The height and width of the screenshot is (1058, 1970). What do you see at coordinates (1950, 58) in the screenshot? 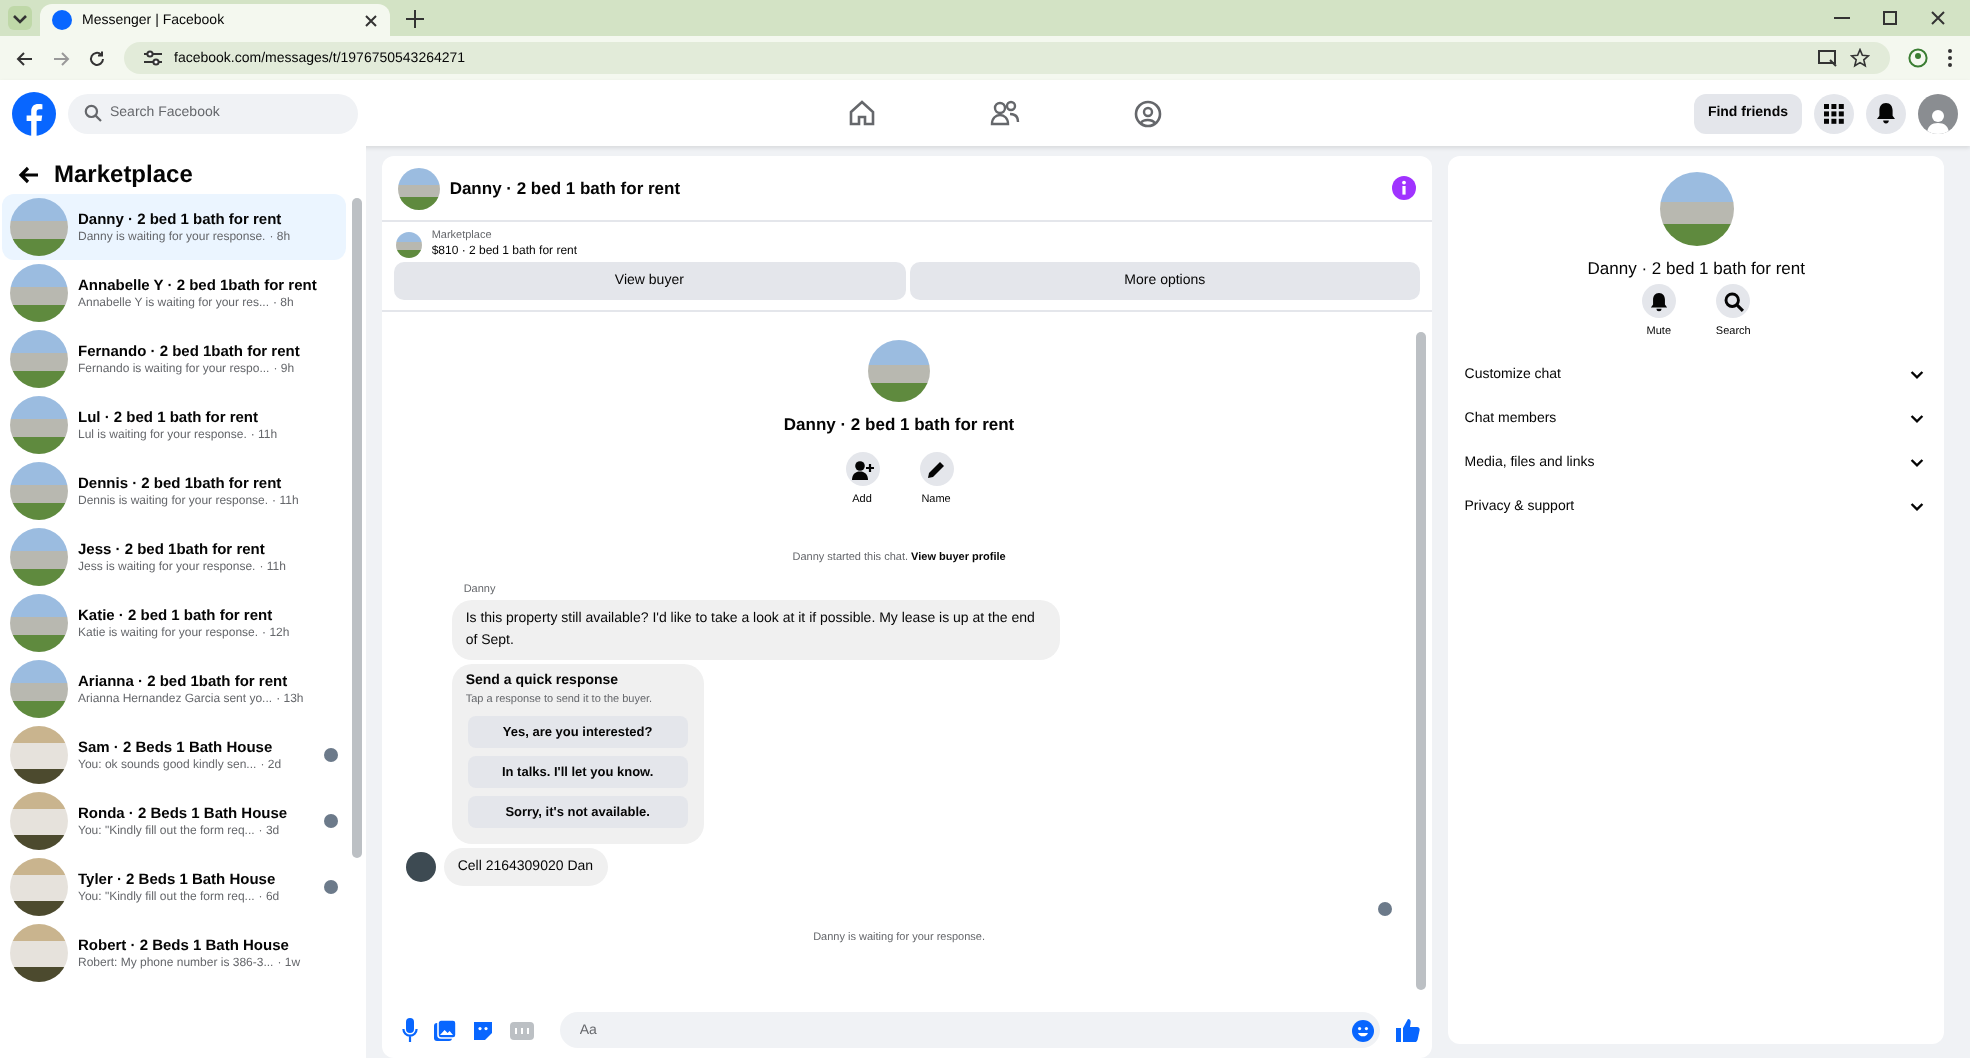
I see `more-icon` at bounding box center [1950, 58].